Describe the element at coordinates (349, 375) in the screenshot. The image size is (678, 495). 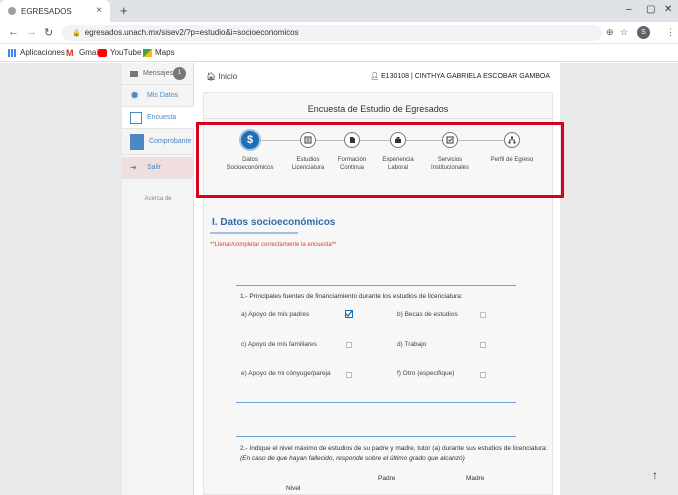
I see `checkbox-apoyo-conyuge` at that location.